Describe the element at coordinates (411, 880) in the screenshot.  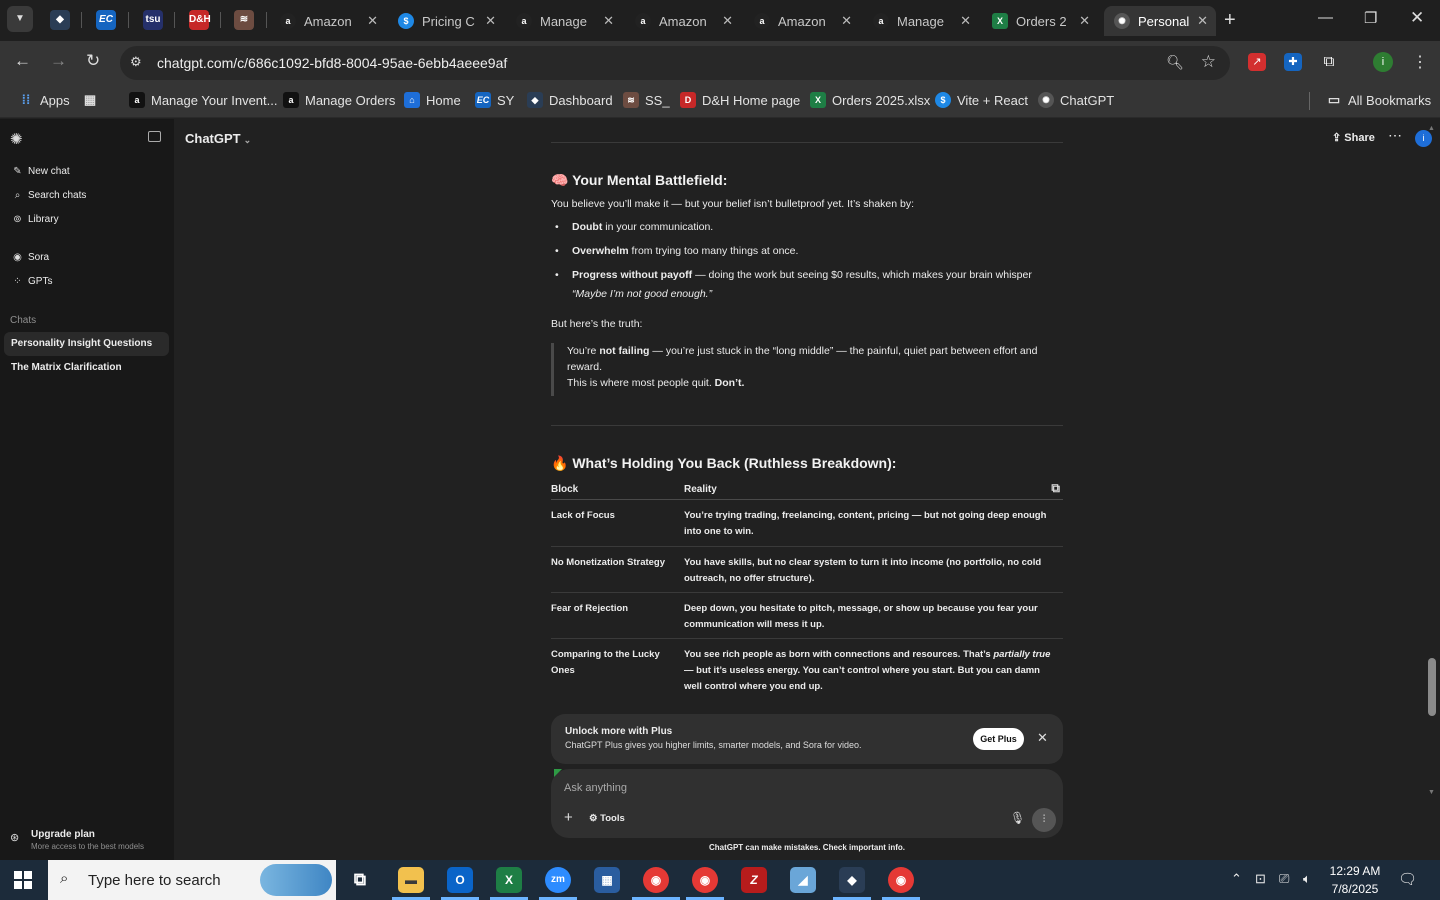
I see `file-explorer-icon: ▬` at that location.